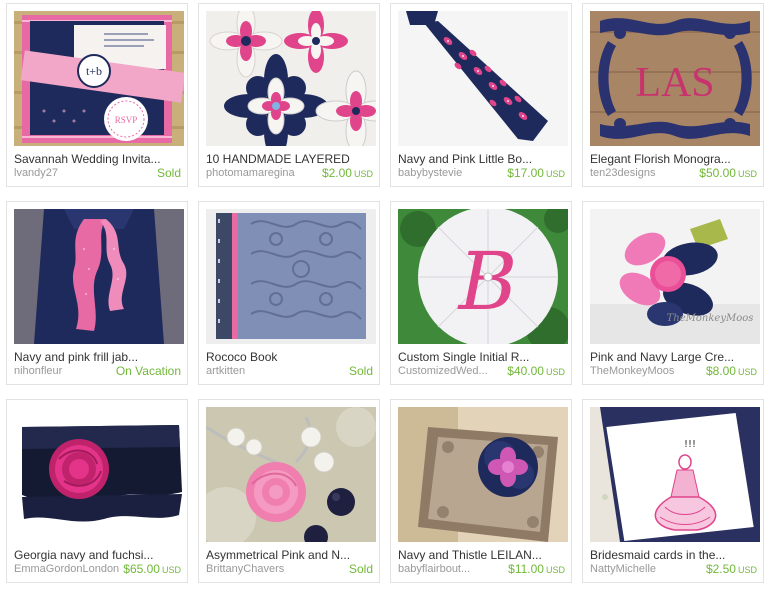 The height and width of the screenshot is (589, 771). Describe the element at coordinates (148, 371) in the screenshot. I see `status-label: On Vacation` at that location.